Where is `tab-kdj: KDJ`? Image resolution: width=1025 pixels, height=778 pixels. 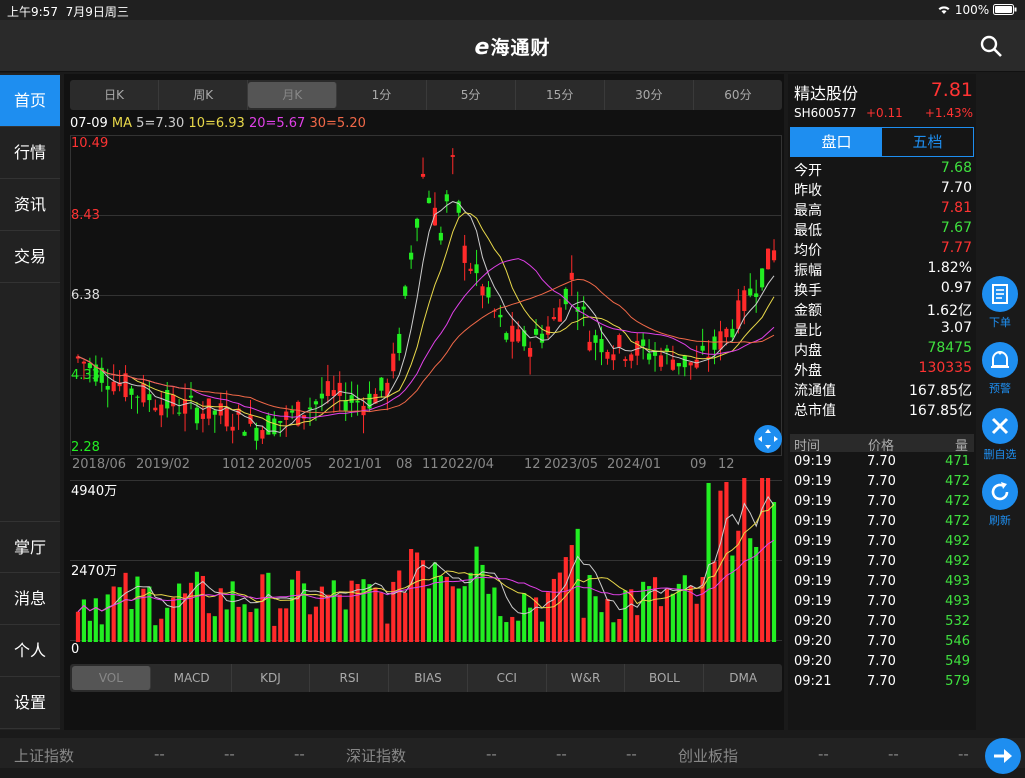
tab-kdj: KDJ is located at coordinates (271, 678).